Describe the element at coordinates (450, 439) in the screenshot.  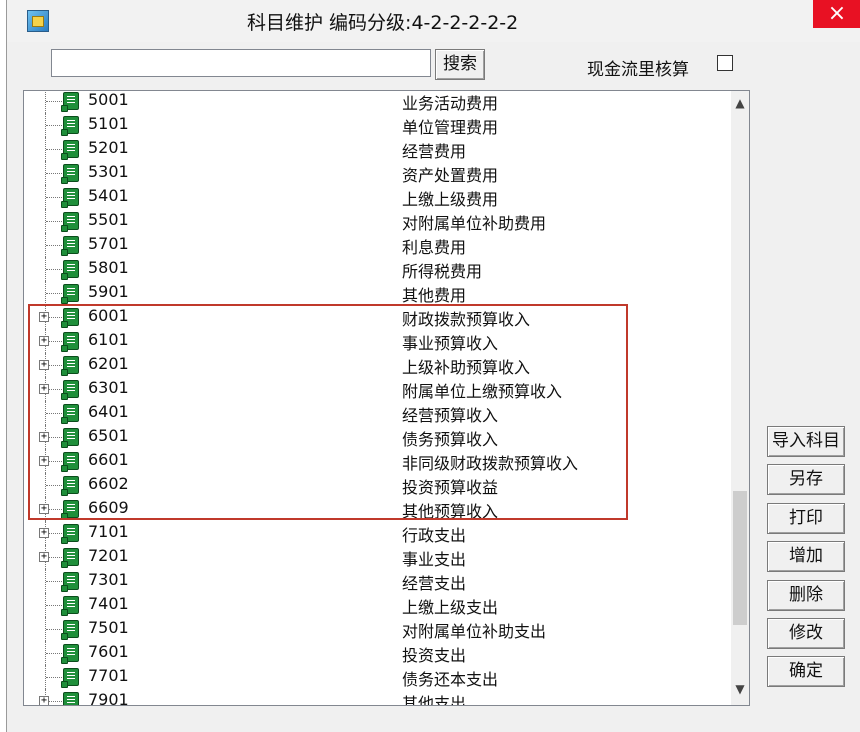
I see `account-name: 债务预算收入` at that location.